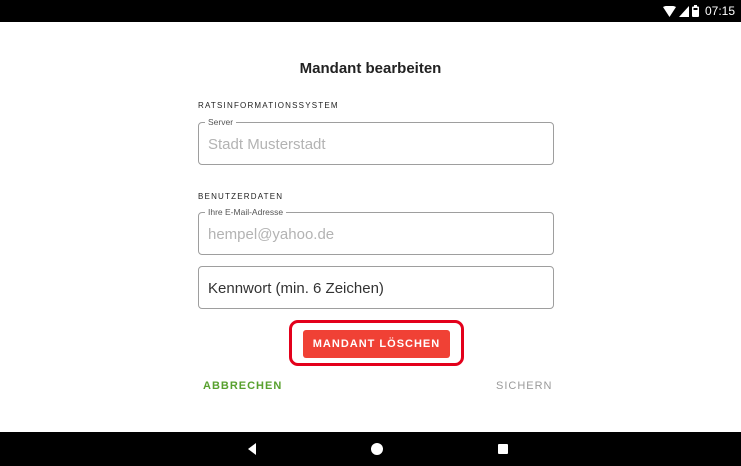 The height and width of the screenshot is (466, 741). I want to click on status-icons: 07:15, so click(698, 11).